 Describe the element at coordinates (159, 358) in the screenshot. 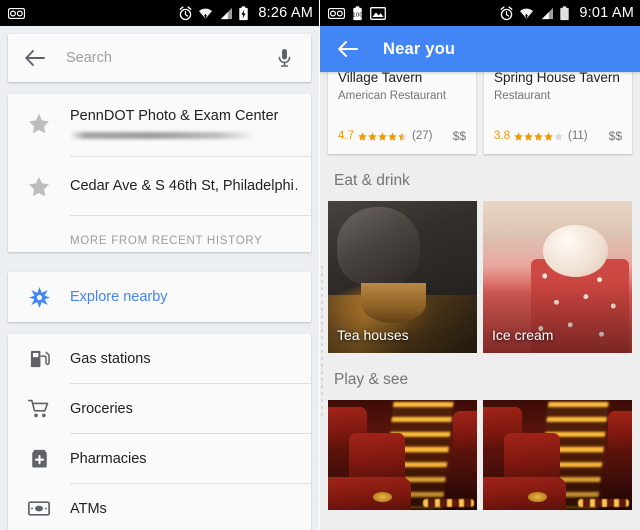

I see `category-item-gas-stations: Gas stations` at that location.